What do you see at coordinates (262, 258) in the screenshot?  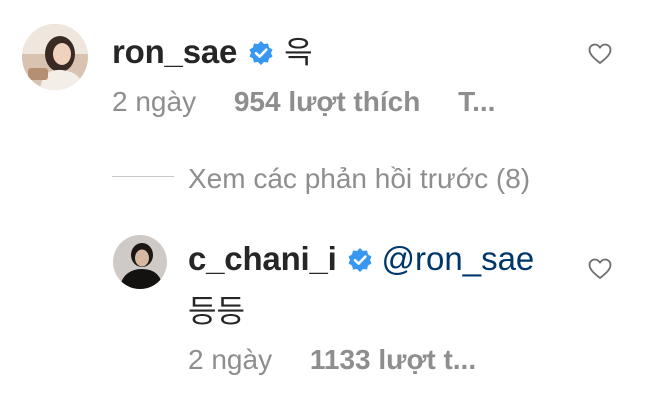 I see `reply-username: c_chani_i` at bounding box center [262, 258].